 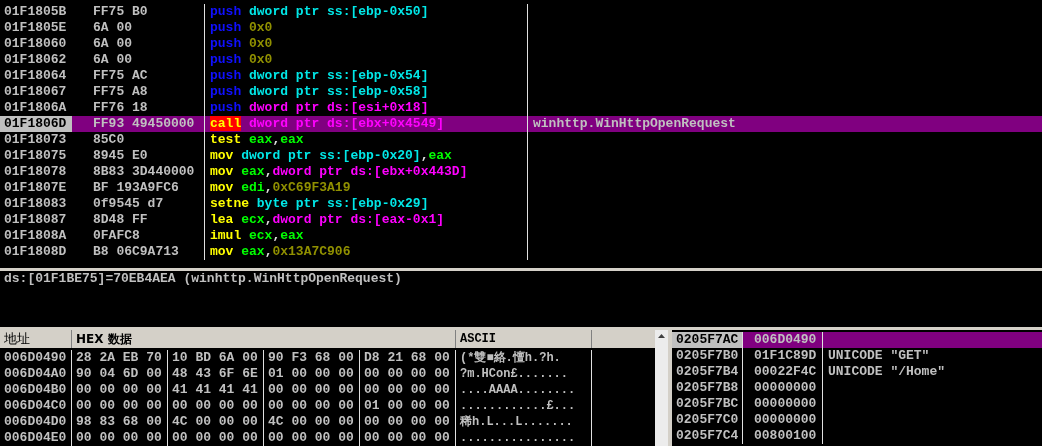 What do you see at coordinates (366, 188) in the screenshot?
I see `instruction-text: mov edi,0xC69F3A19` at bounding box center [366, 188].